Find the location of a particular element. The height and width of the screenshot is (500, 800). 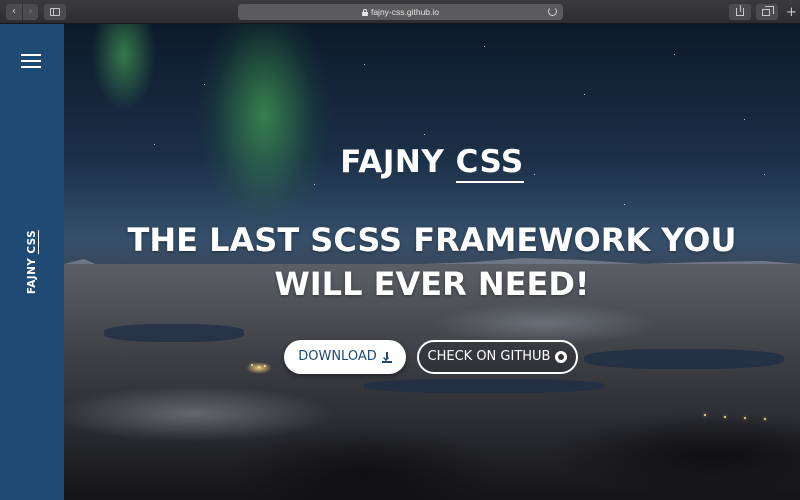

nav-buttons: ‹ › is located at coordinates (22, 12).